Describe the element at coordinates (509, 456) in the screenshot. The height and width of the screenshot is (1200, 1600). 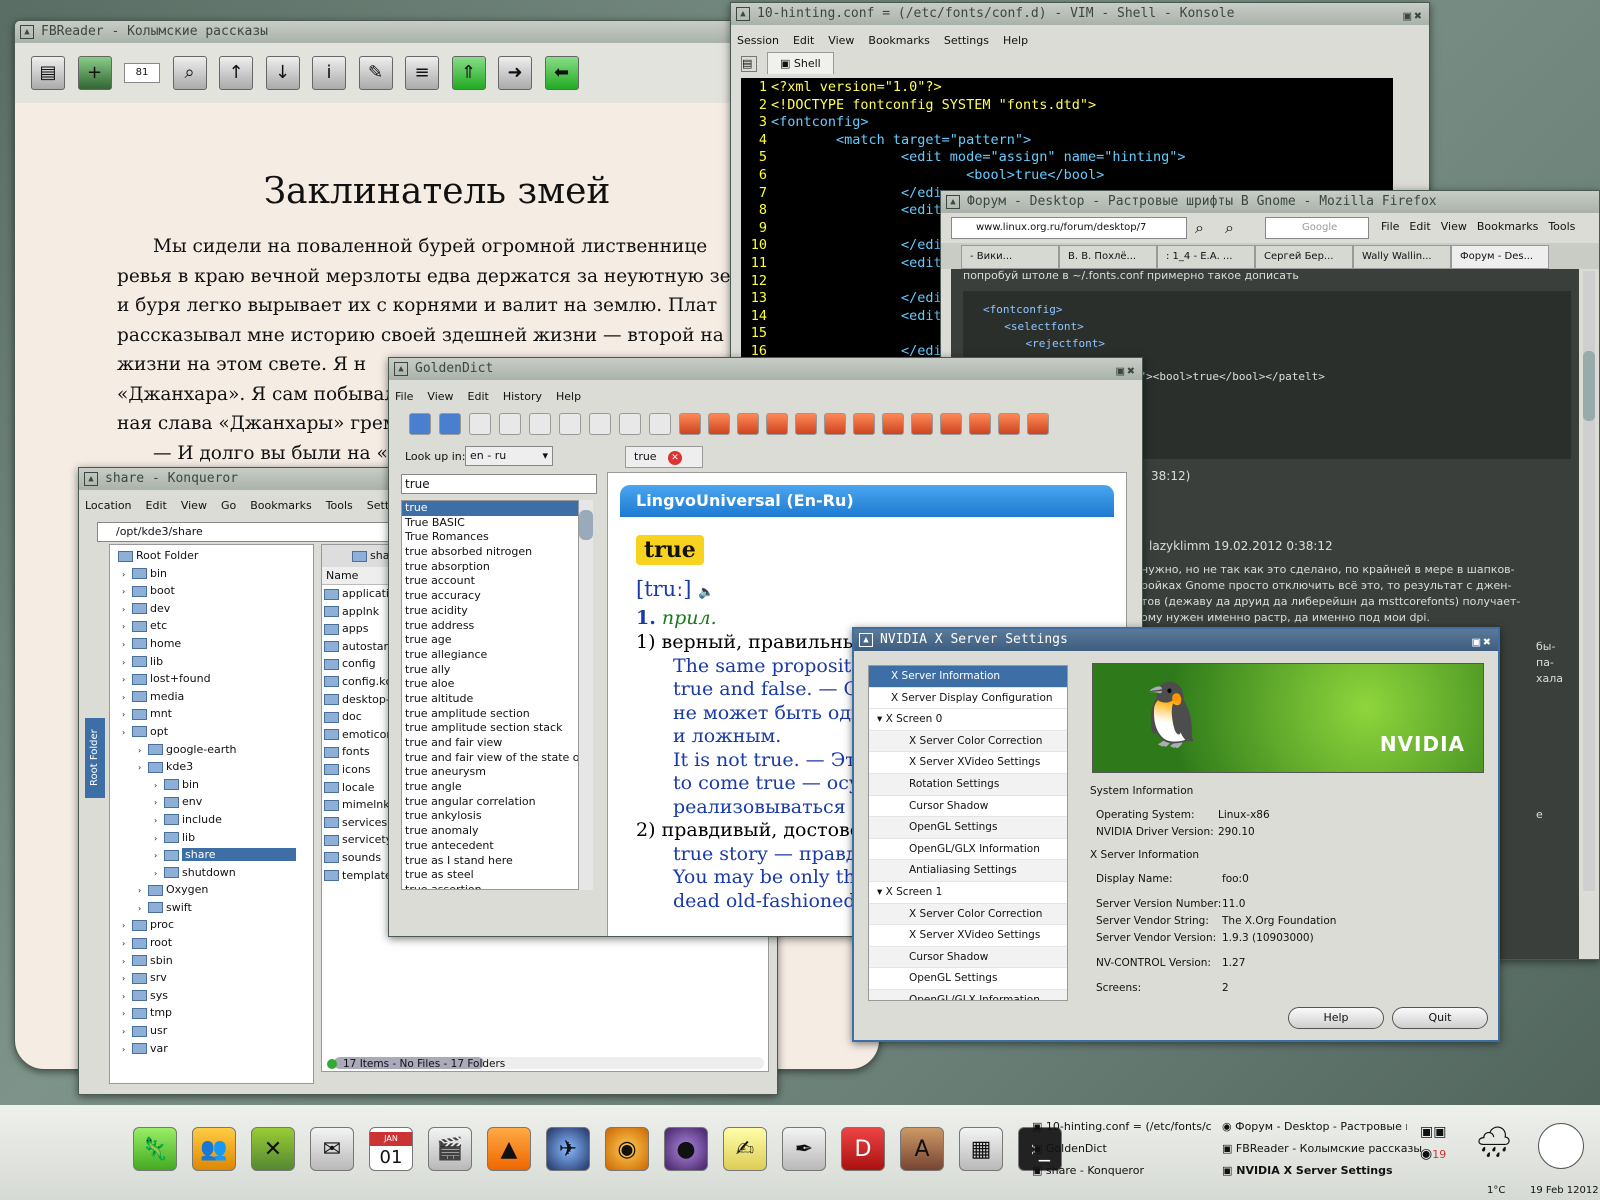
I see `dictionary-group-select: en - ru ▾` at that location.